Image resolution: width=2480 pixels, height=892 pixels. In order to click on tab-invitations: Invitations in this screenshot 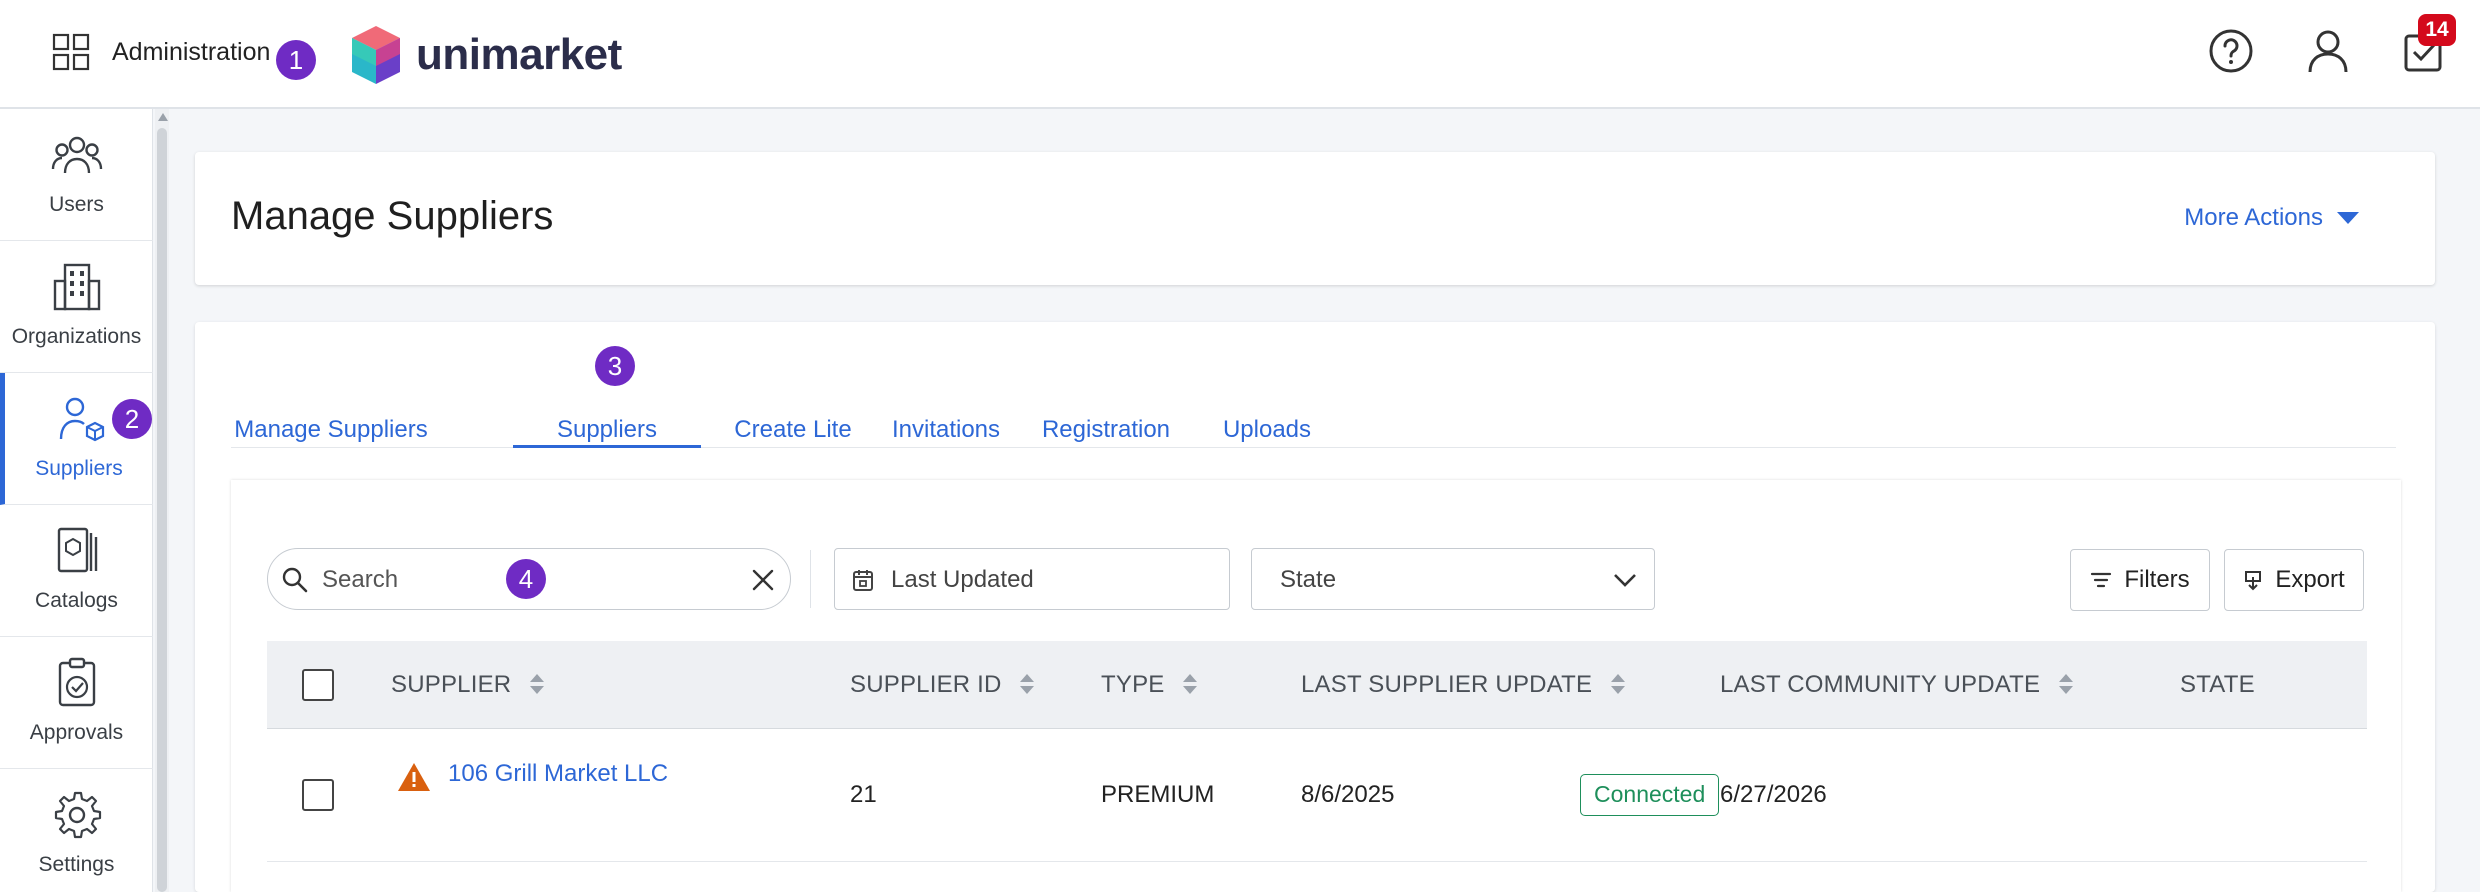, I will do `click(946, 415)`.